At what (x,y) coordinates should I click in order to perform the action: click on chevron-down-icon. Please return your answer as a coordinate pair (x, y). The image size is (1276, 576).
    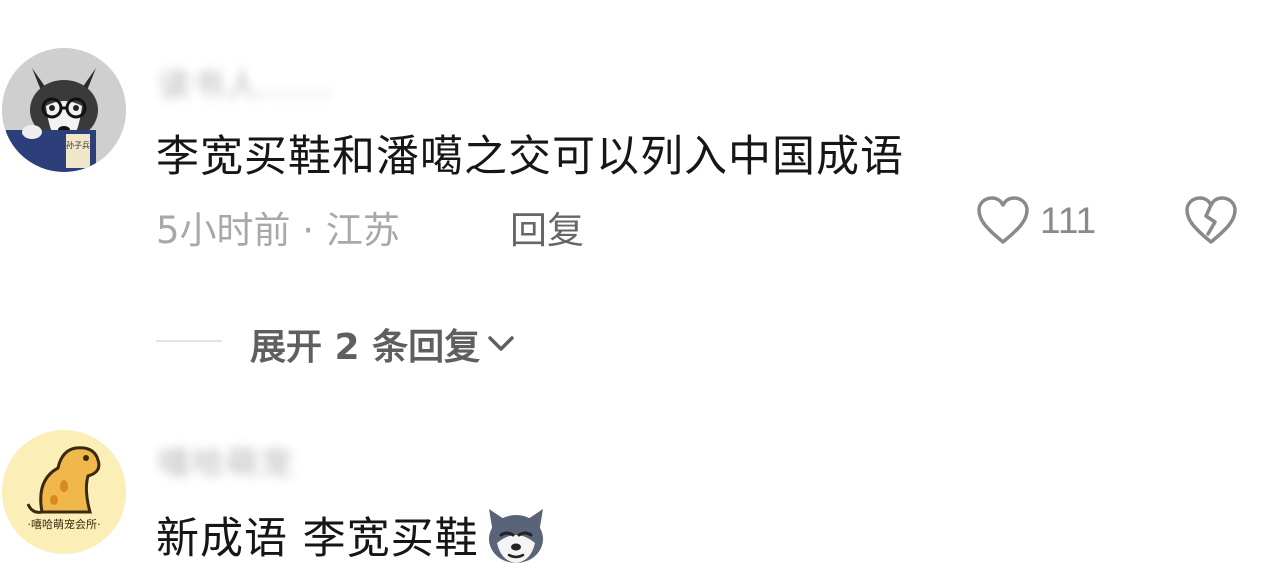
    Looking at the image, I should click on (501, 343).